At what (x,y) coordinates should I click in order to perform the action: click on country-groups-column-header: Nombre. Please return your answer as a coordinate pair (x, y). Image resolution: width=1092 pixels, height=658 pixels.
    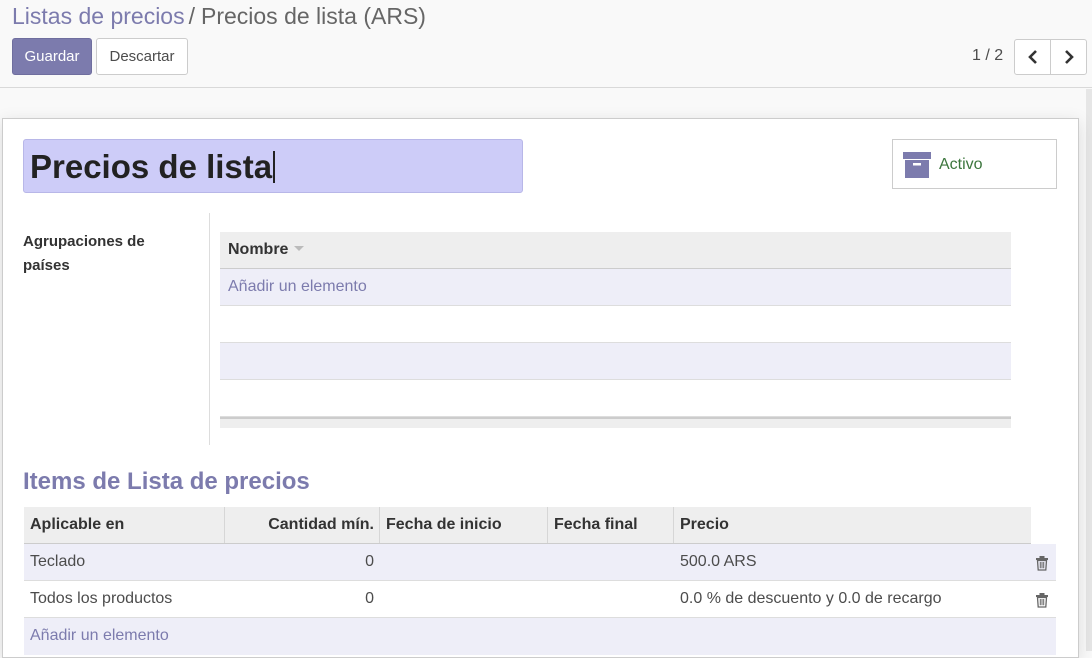
    Looking at the image, I should click on (615, 250).